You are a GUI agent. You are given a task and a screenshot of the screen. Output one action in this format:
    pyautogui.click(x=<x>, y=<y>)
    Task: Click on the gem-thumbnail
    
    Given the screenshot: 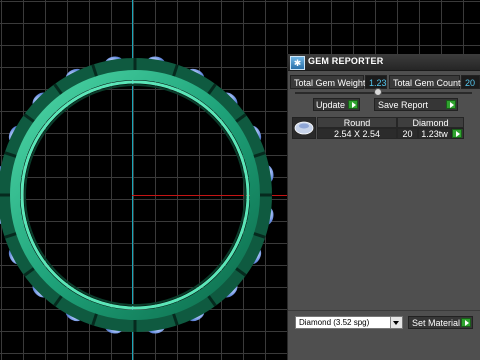 What is the action you would take?
    pyautogui.click(x=304, y=128)
    